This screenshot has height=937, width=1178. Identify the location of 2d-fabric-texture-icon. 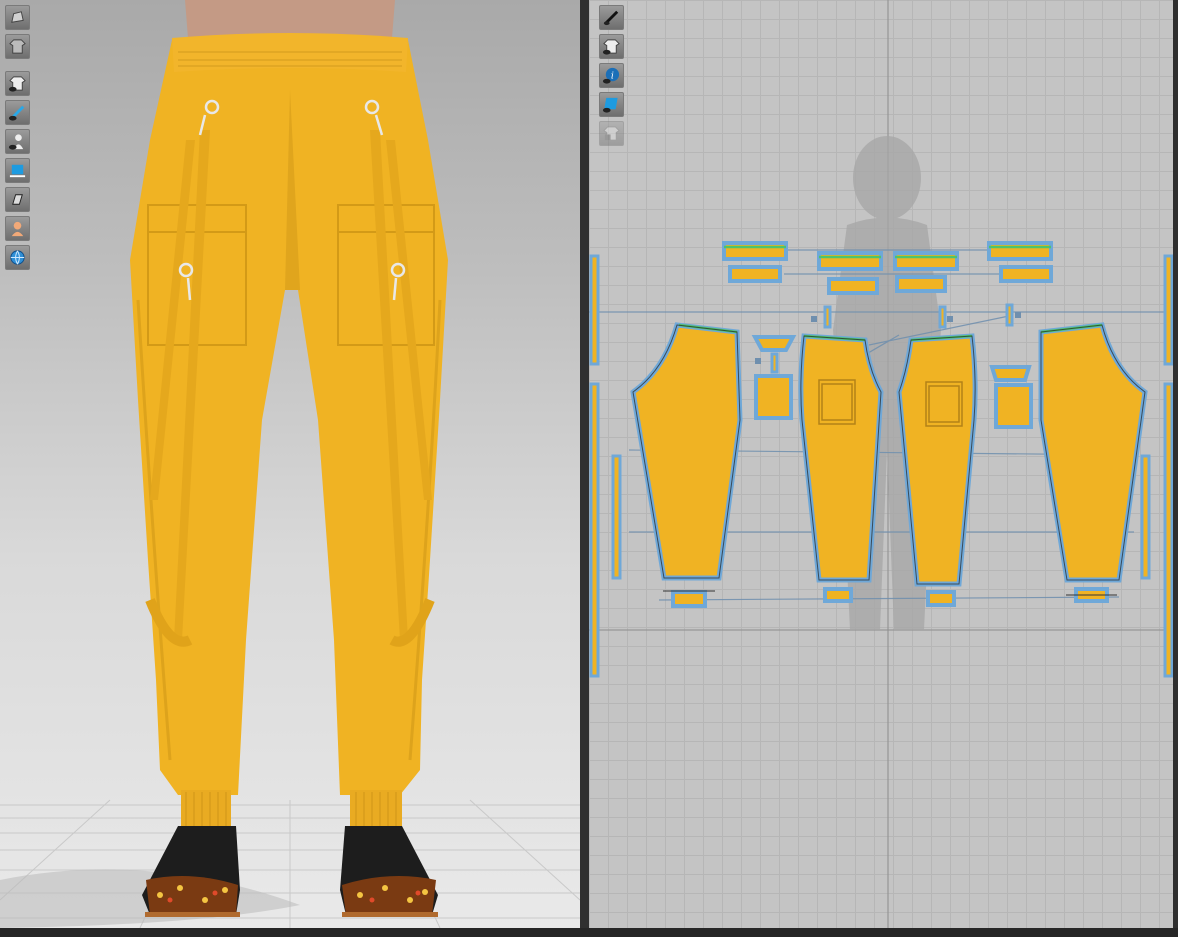
(610, 105).